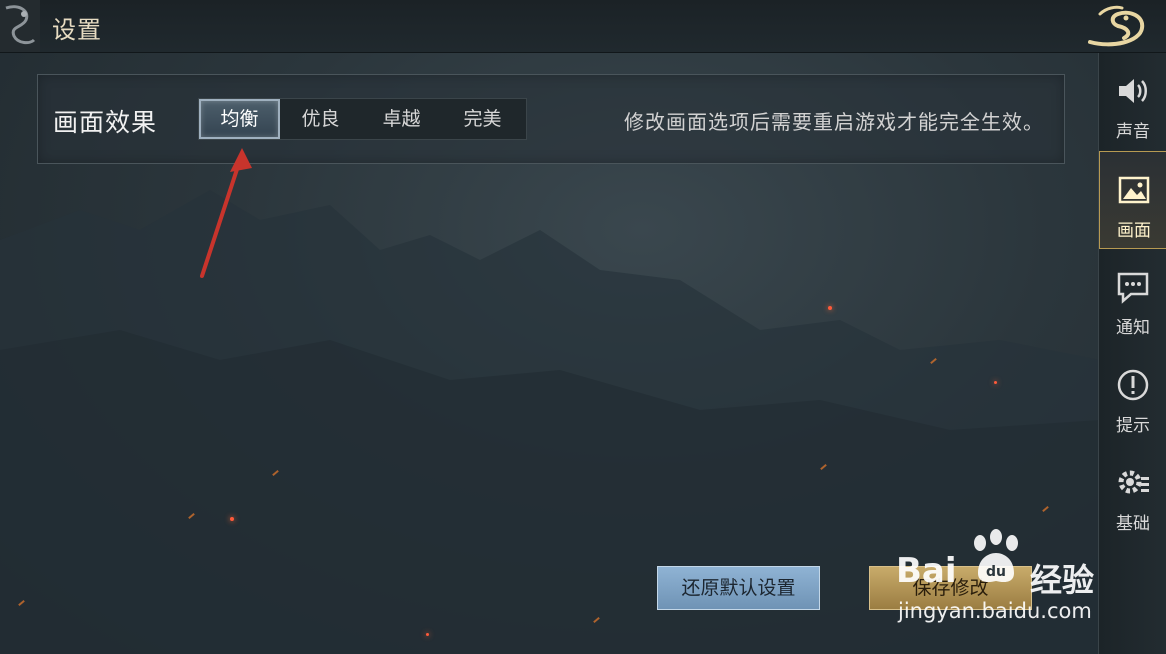 This screenshot has height=654, width=1166. I want to click on restart-hint-text: 修改画面选项后需要重启游戏才能完全生效。, so click(834, 122).